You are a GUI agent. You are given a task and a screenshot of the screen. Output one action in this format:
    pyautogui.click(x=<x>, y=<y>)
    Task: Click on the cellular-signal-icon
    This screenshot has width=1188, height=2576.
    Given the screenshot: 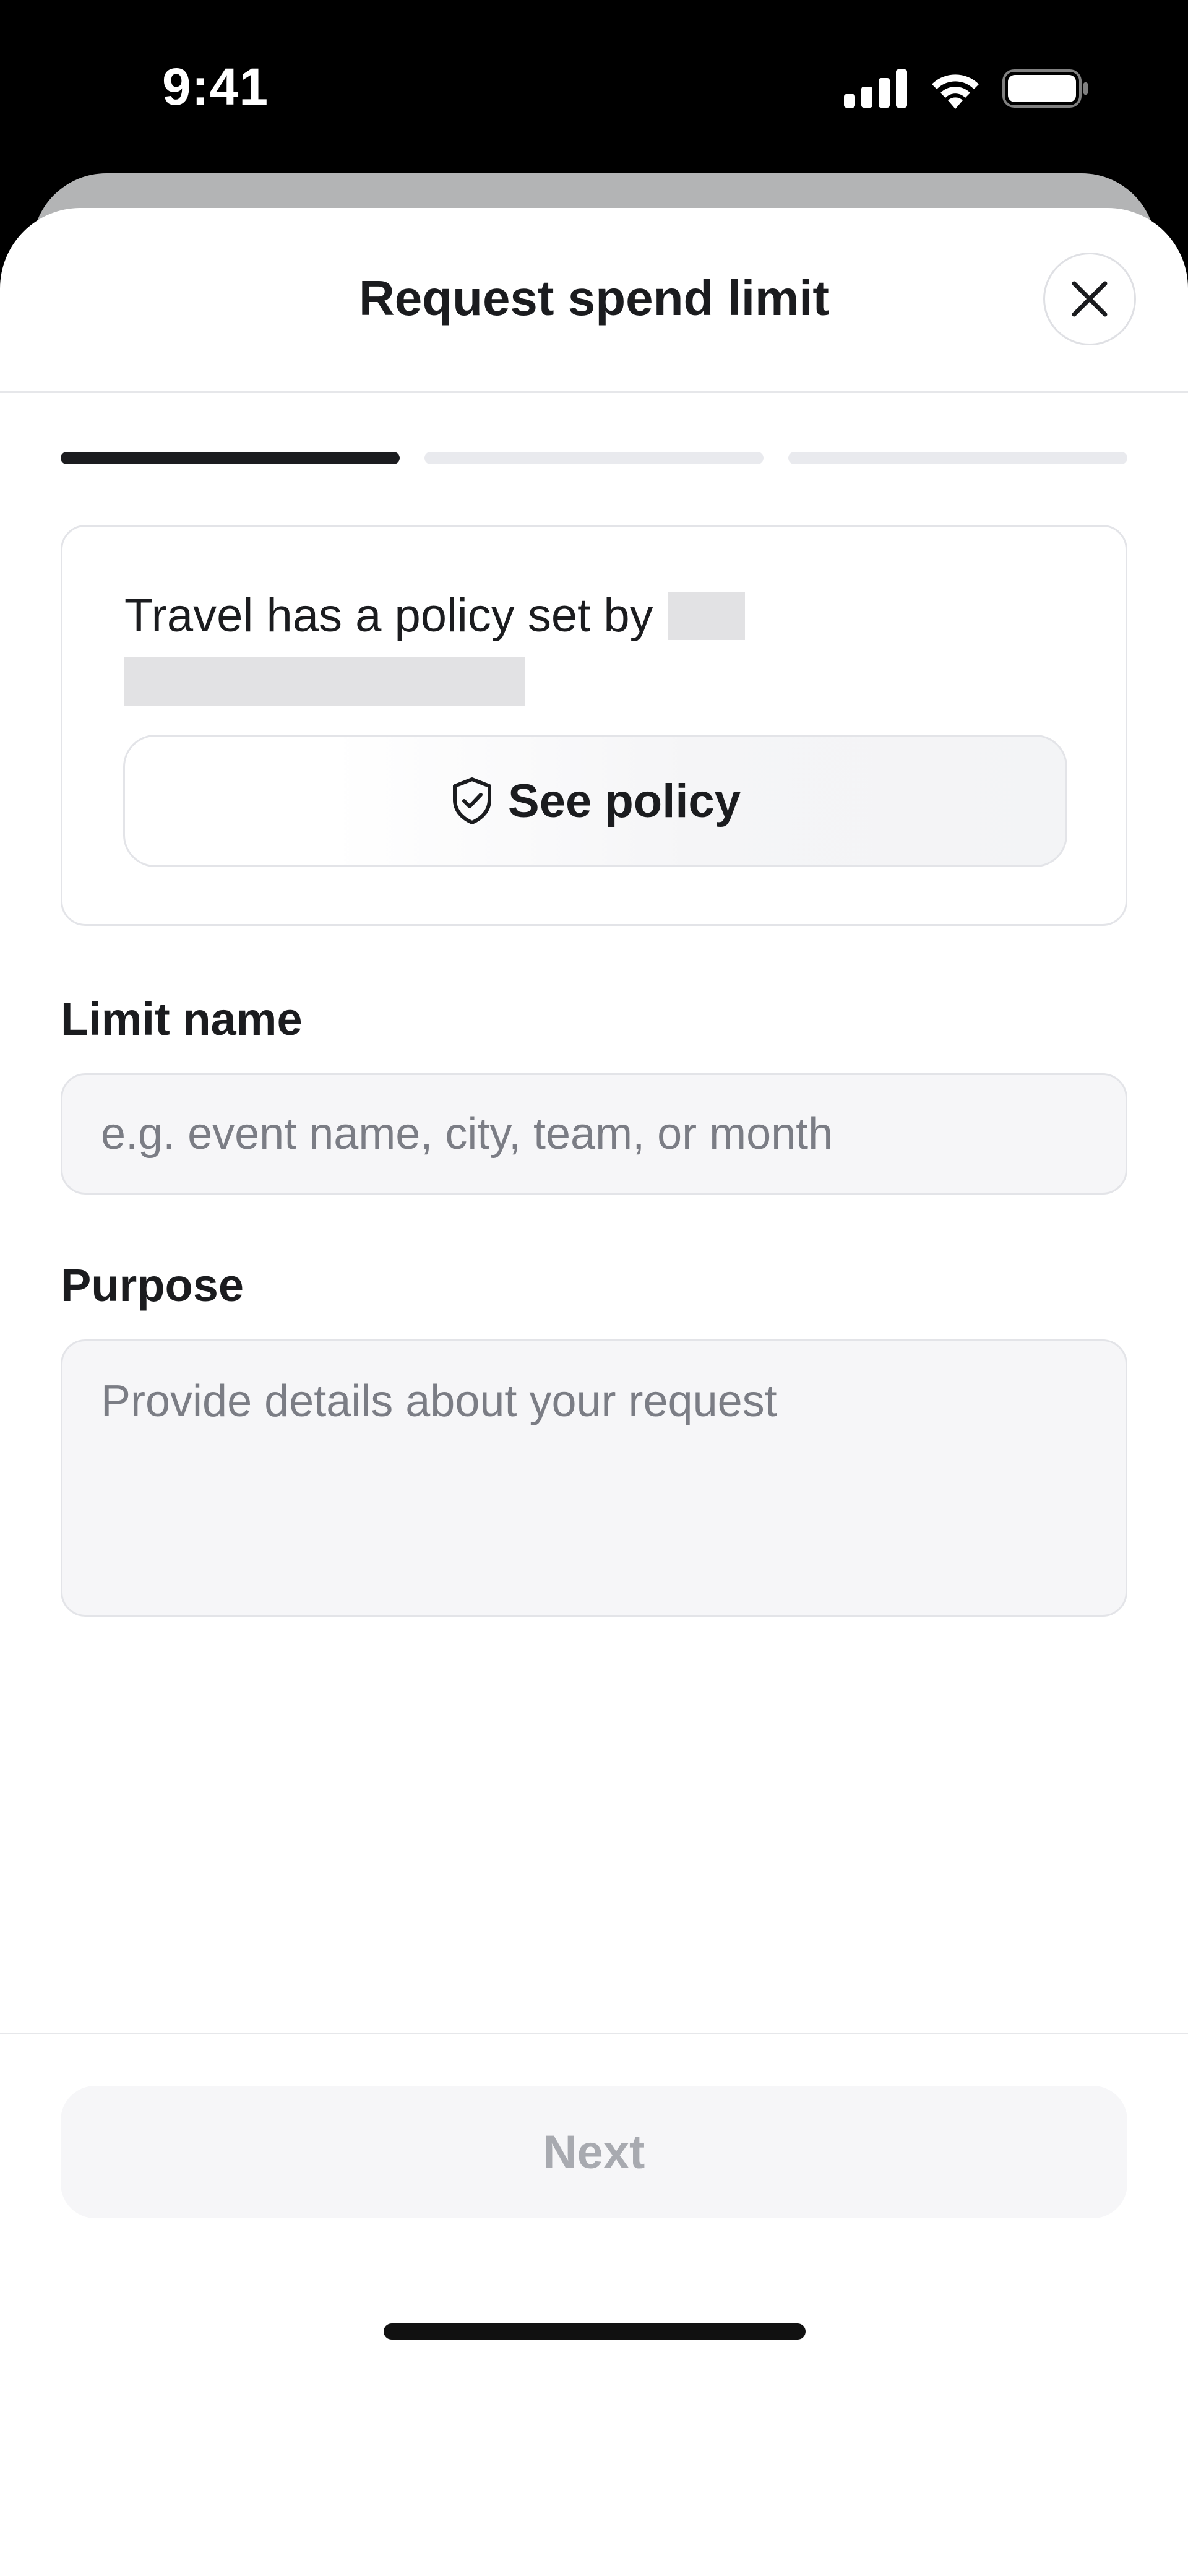 What is the action you would take?
    pyautogui.click(x=875, y=88)
    